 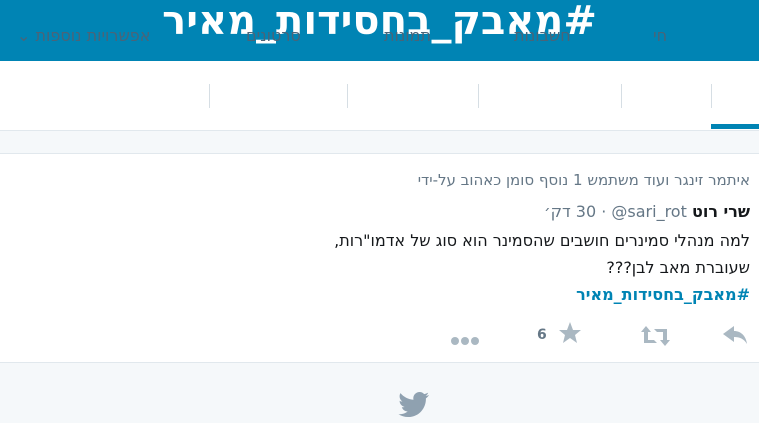 What do you see at coordinates (663, 294) in the screenshot?
I see `tweet-hashtag-link: #מאבק_בחסידות_מאיר` at bounding box center [663, 294].